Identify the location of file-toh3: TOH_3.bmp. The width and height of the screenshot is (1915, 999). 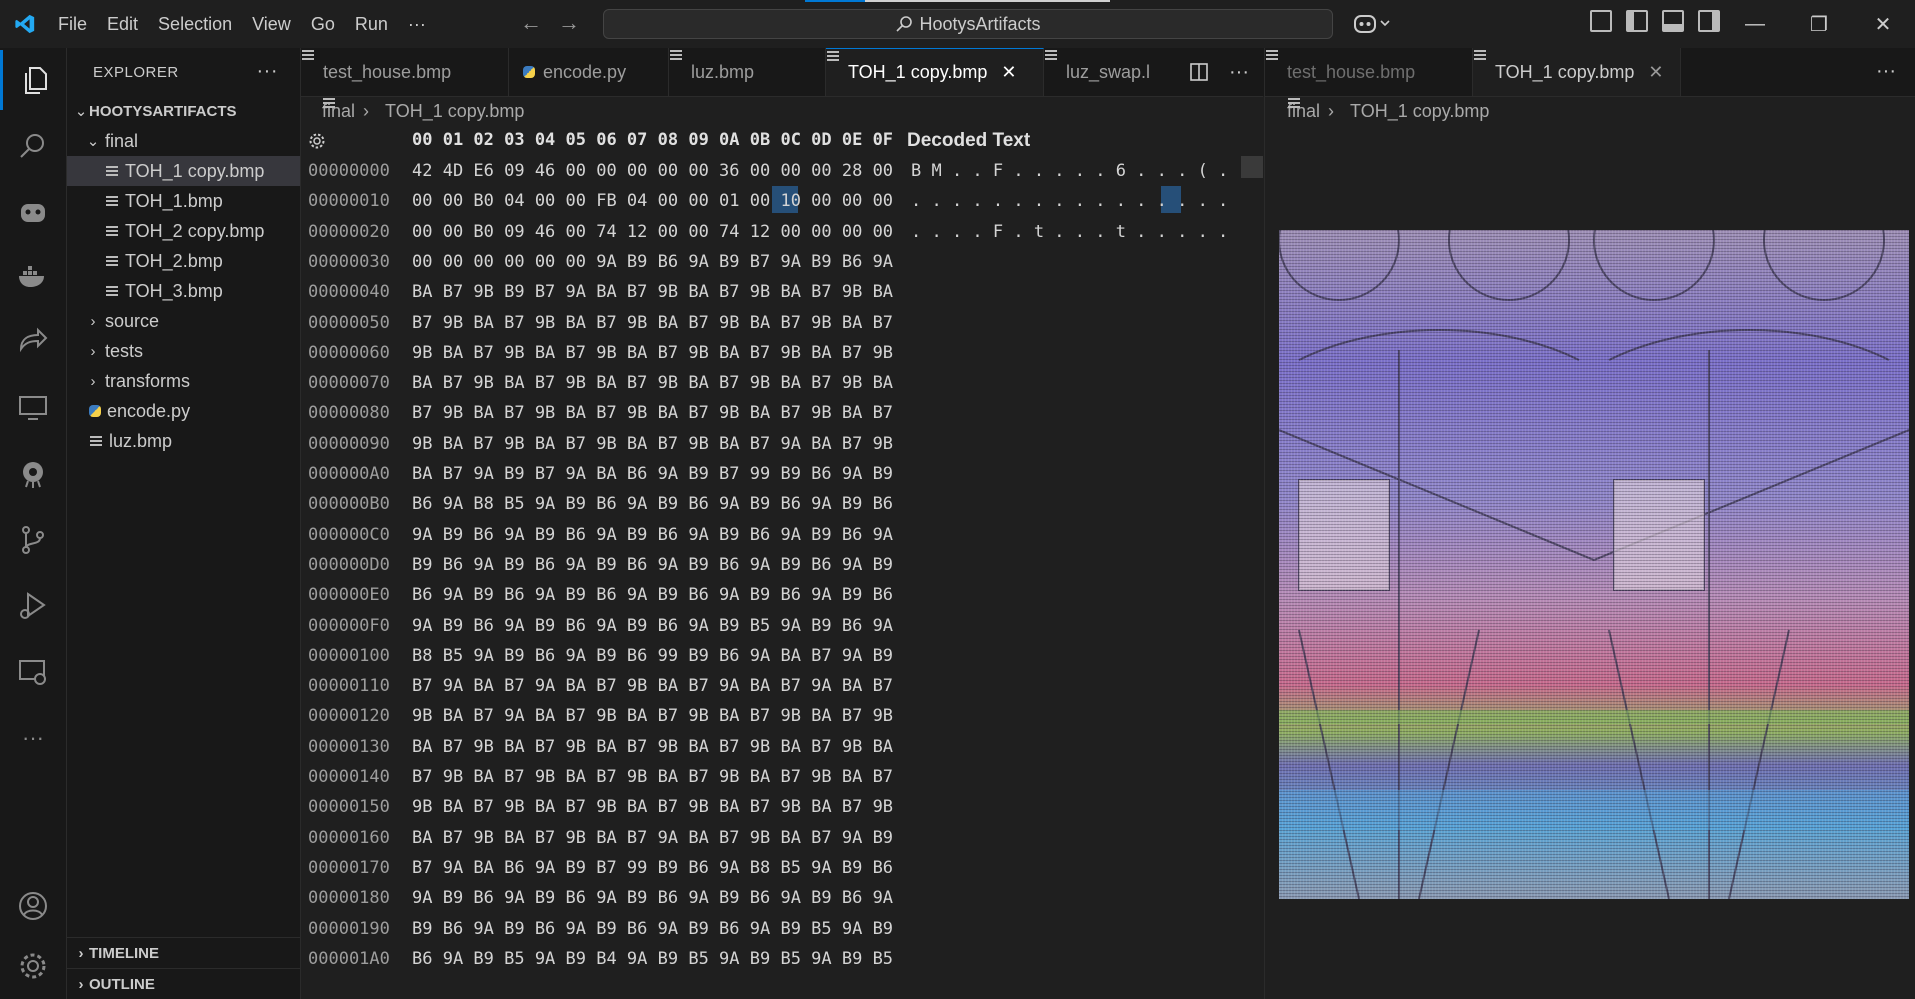
(183, 291).